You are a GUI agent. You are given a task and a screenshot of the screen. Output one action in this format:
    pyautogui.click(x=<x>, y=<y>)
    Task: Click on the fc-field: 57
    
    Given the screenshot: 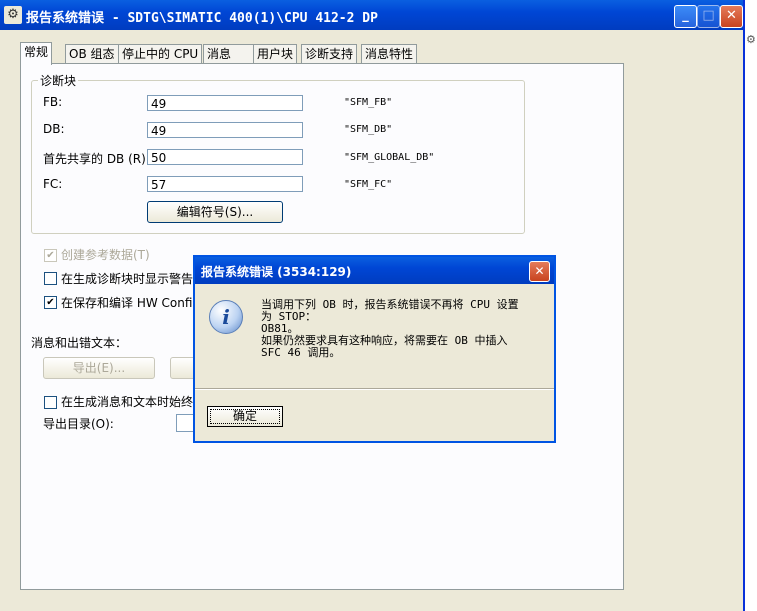 What is the action you would take?
    pyautogui.click(x=225, y=184)
    